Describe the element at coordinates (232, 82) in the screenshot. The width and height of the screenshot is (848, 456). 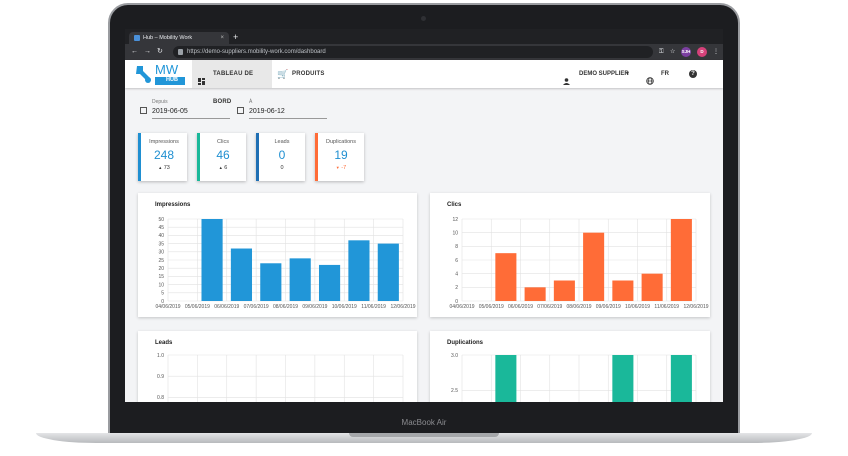
I see `nav-dashboard: TABLEAU DE BORD` at that location.